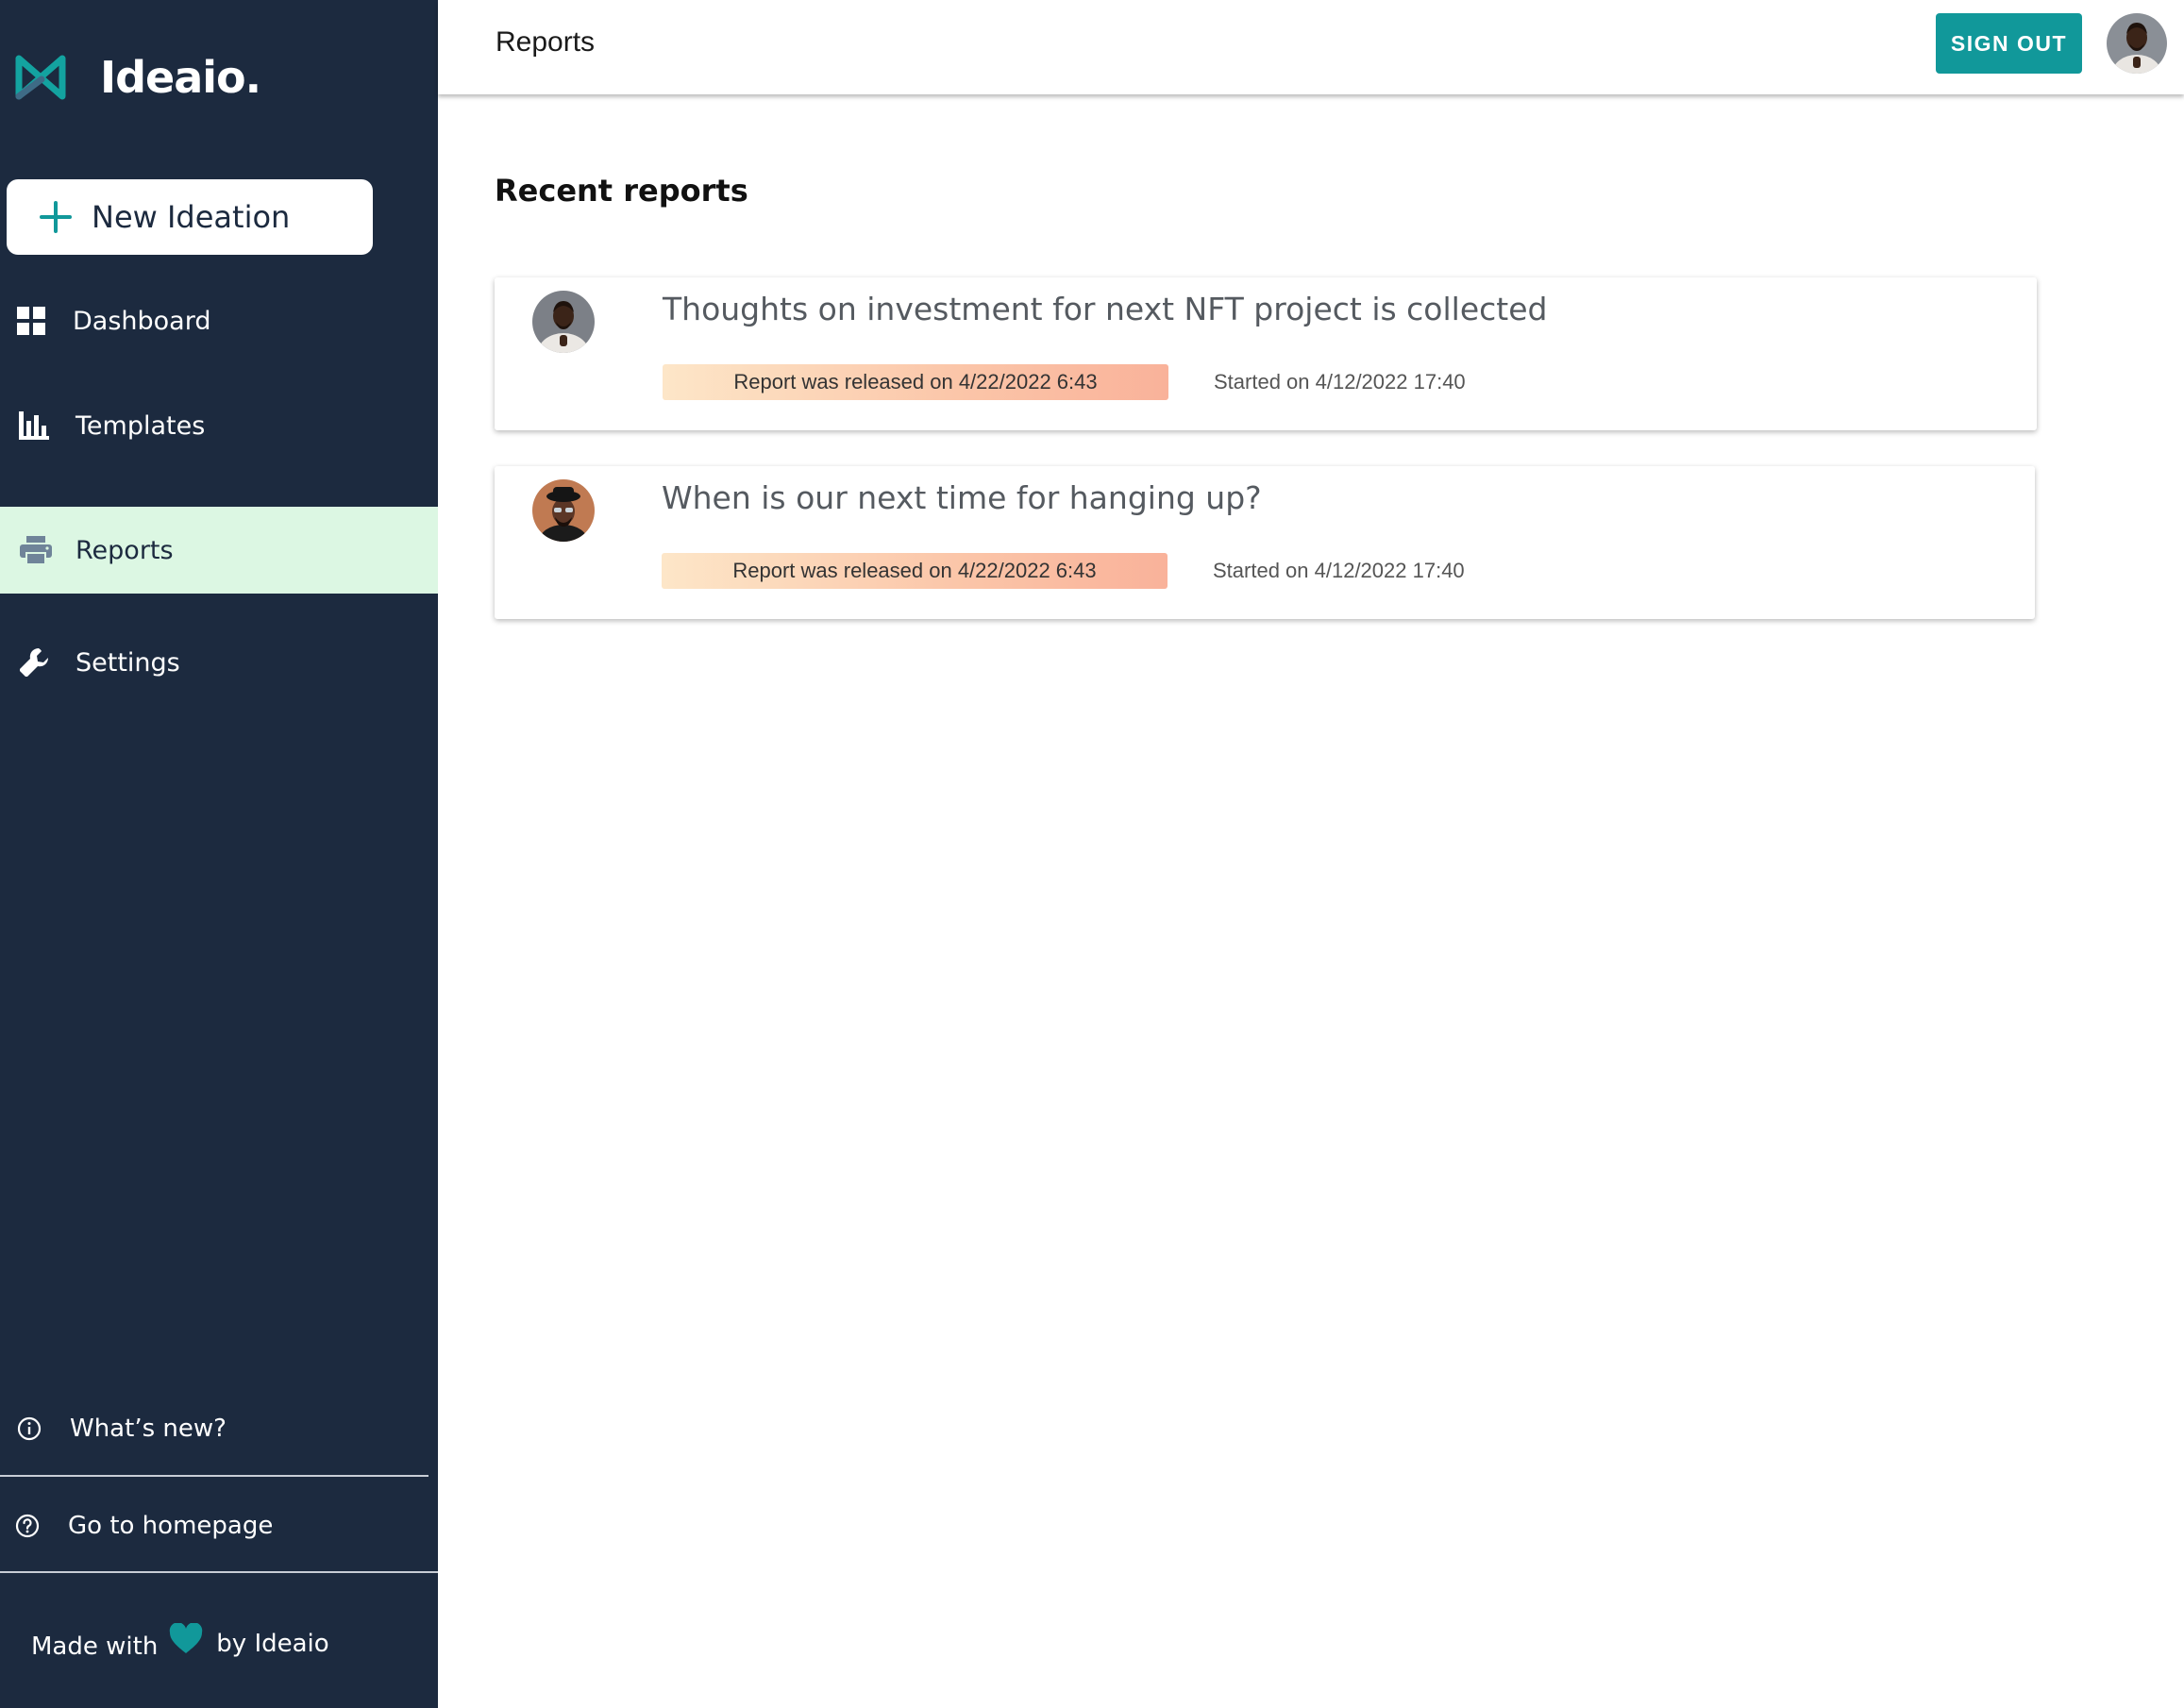 This screenshot has height=1708, width=2184. What do you see at coordinates (31, 321) in the screenshot?
I see `dashboard-grid-icon` at bounding box center [31, 321].